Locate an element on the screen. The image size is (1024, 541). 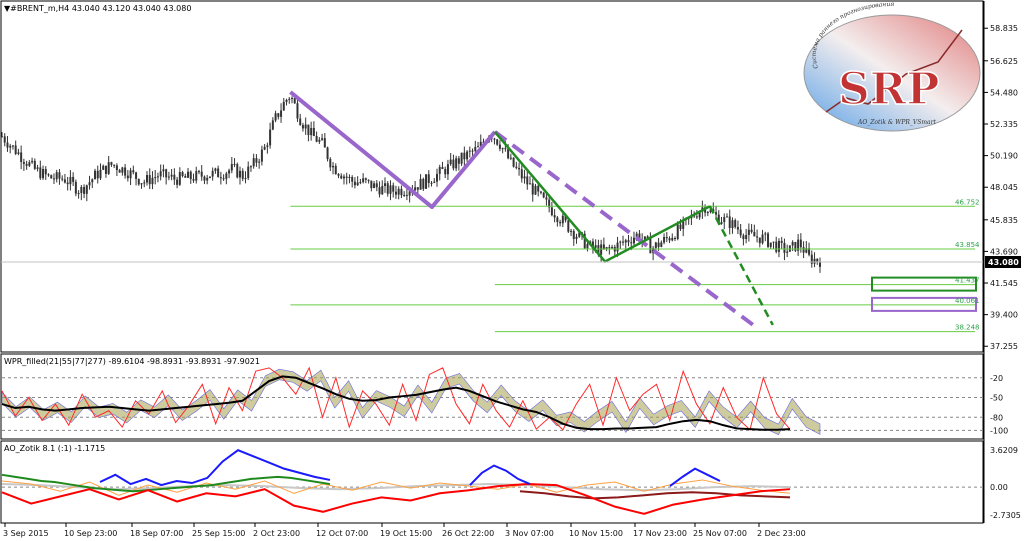
time-tick-label: 26 Oct 22:00 is located at coordinates (468, 533).